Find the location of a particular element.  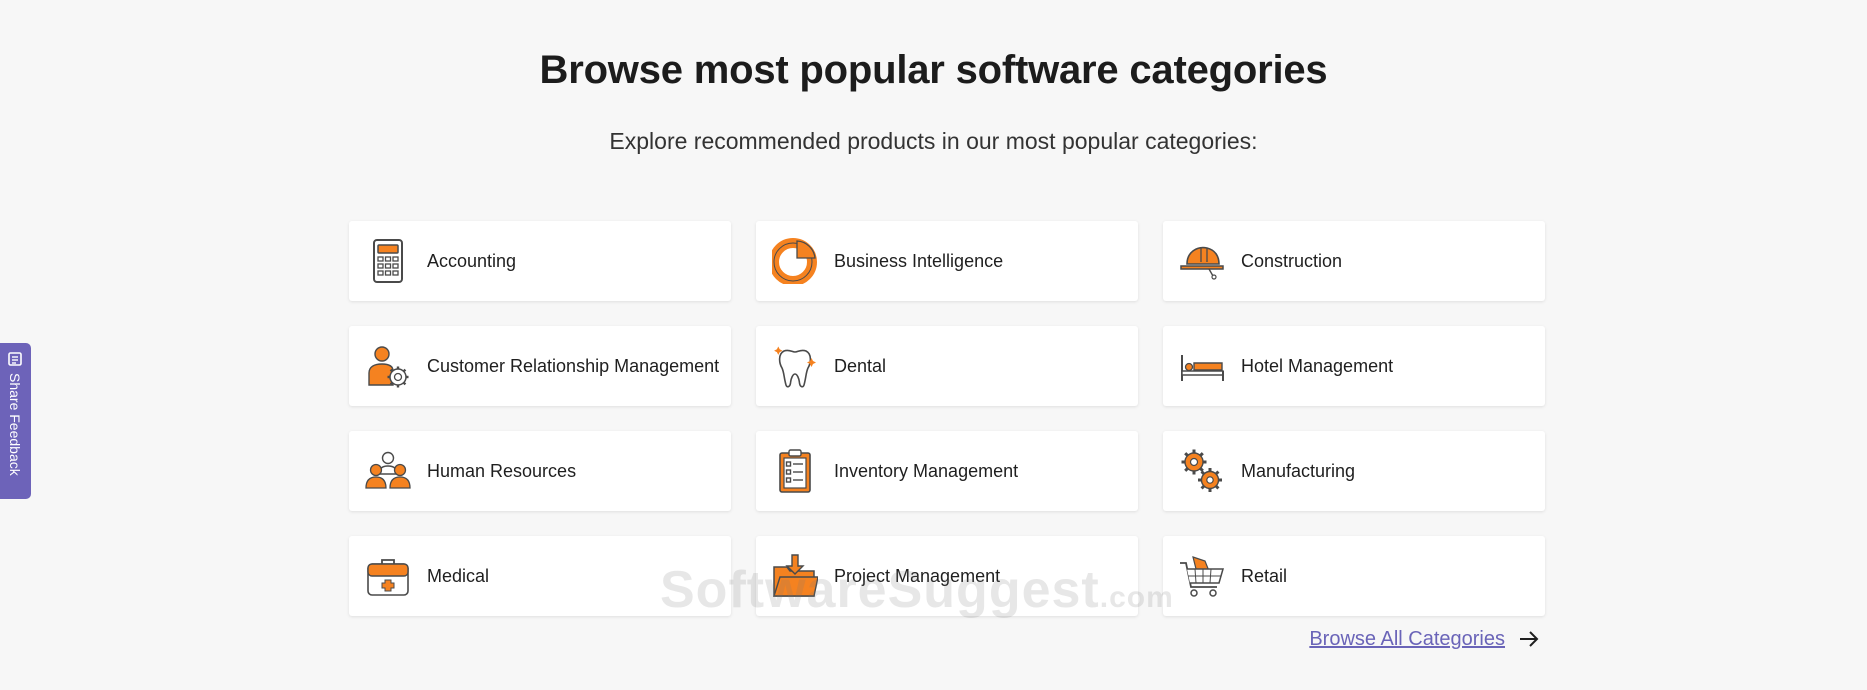

category-label: Dental is located at coordinates (860, 365).